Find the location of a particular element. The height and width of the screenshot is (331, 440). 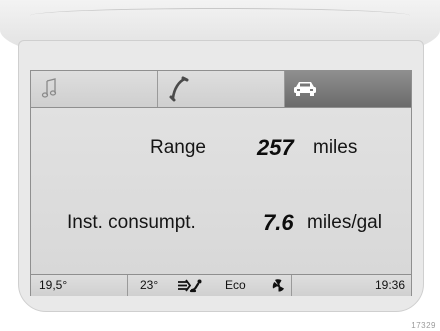

consumption-row: Inst. consumpt. 7.6 miles/gal is located at coordinates (221, 225).